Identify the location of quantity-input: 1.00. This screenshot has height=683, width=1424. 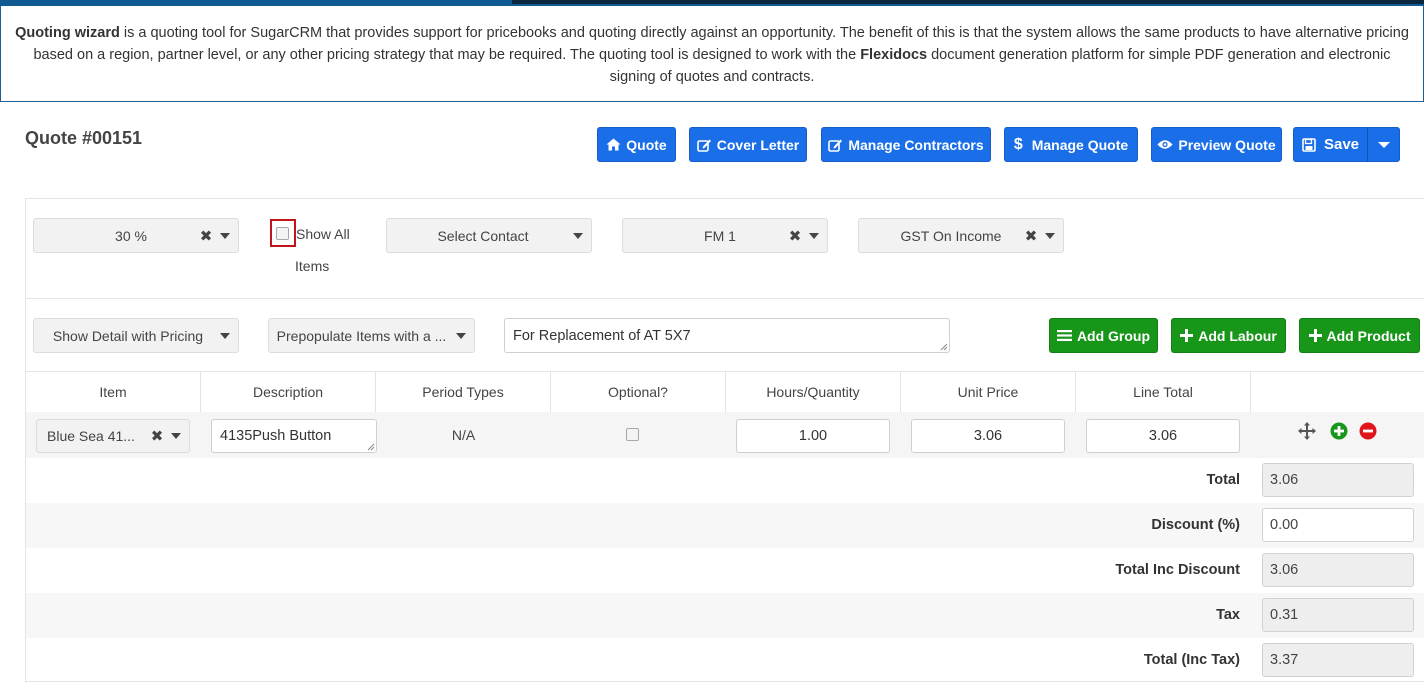
(813, 436).